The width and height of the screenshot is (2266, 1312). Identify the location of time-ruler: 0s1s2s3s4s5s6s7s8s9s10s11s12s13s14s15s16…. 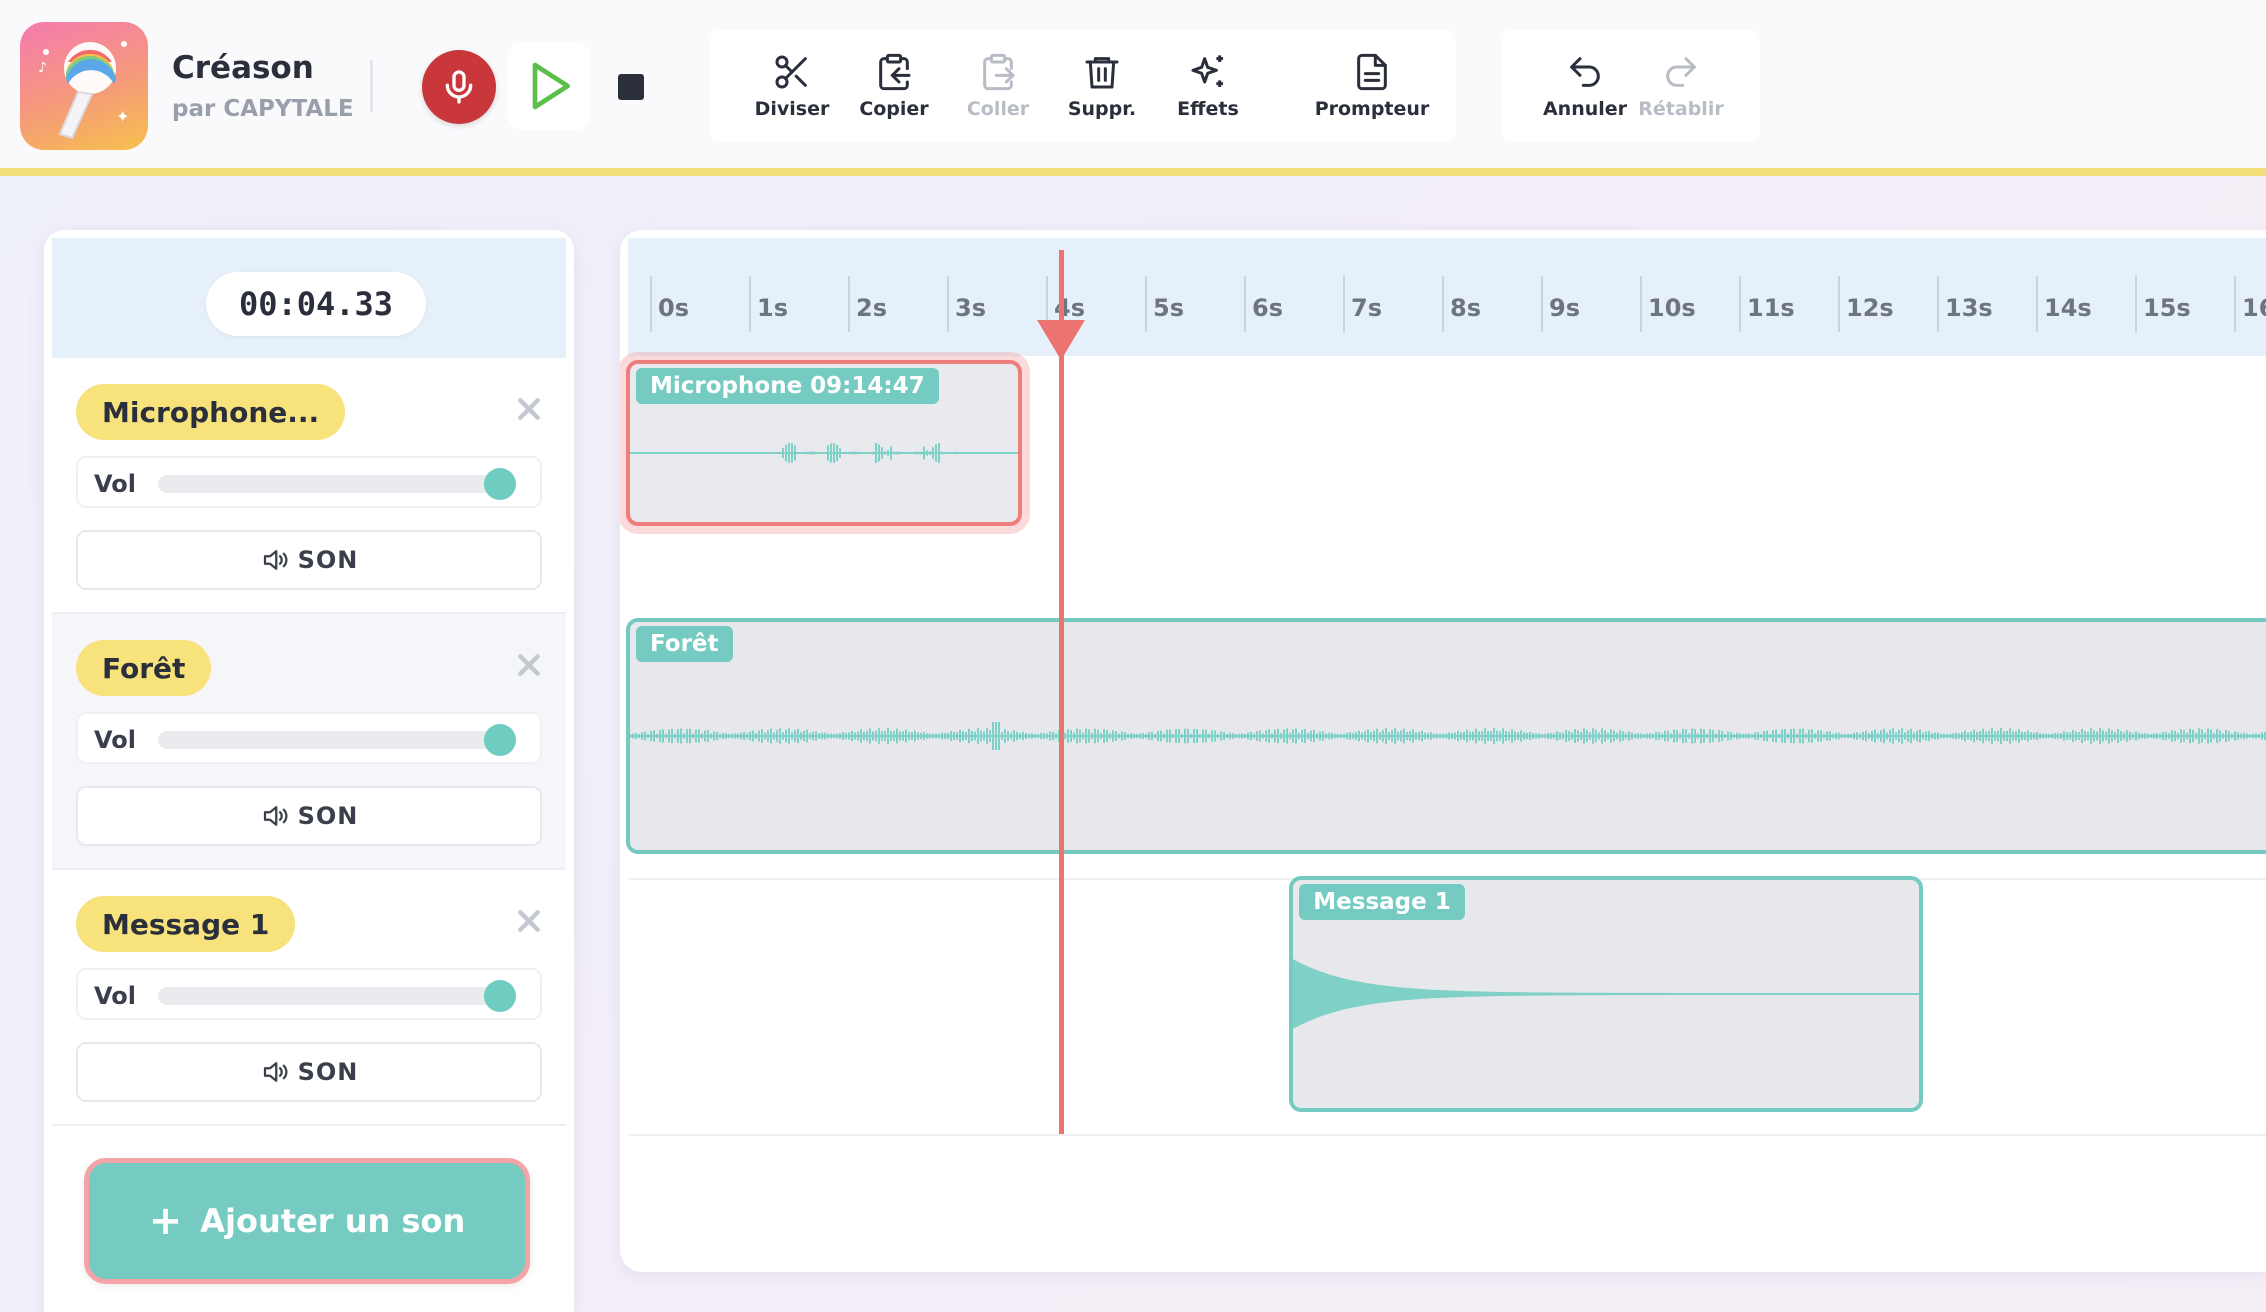
(1447, 297).